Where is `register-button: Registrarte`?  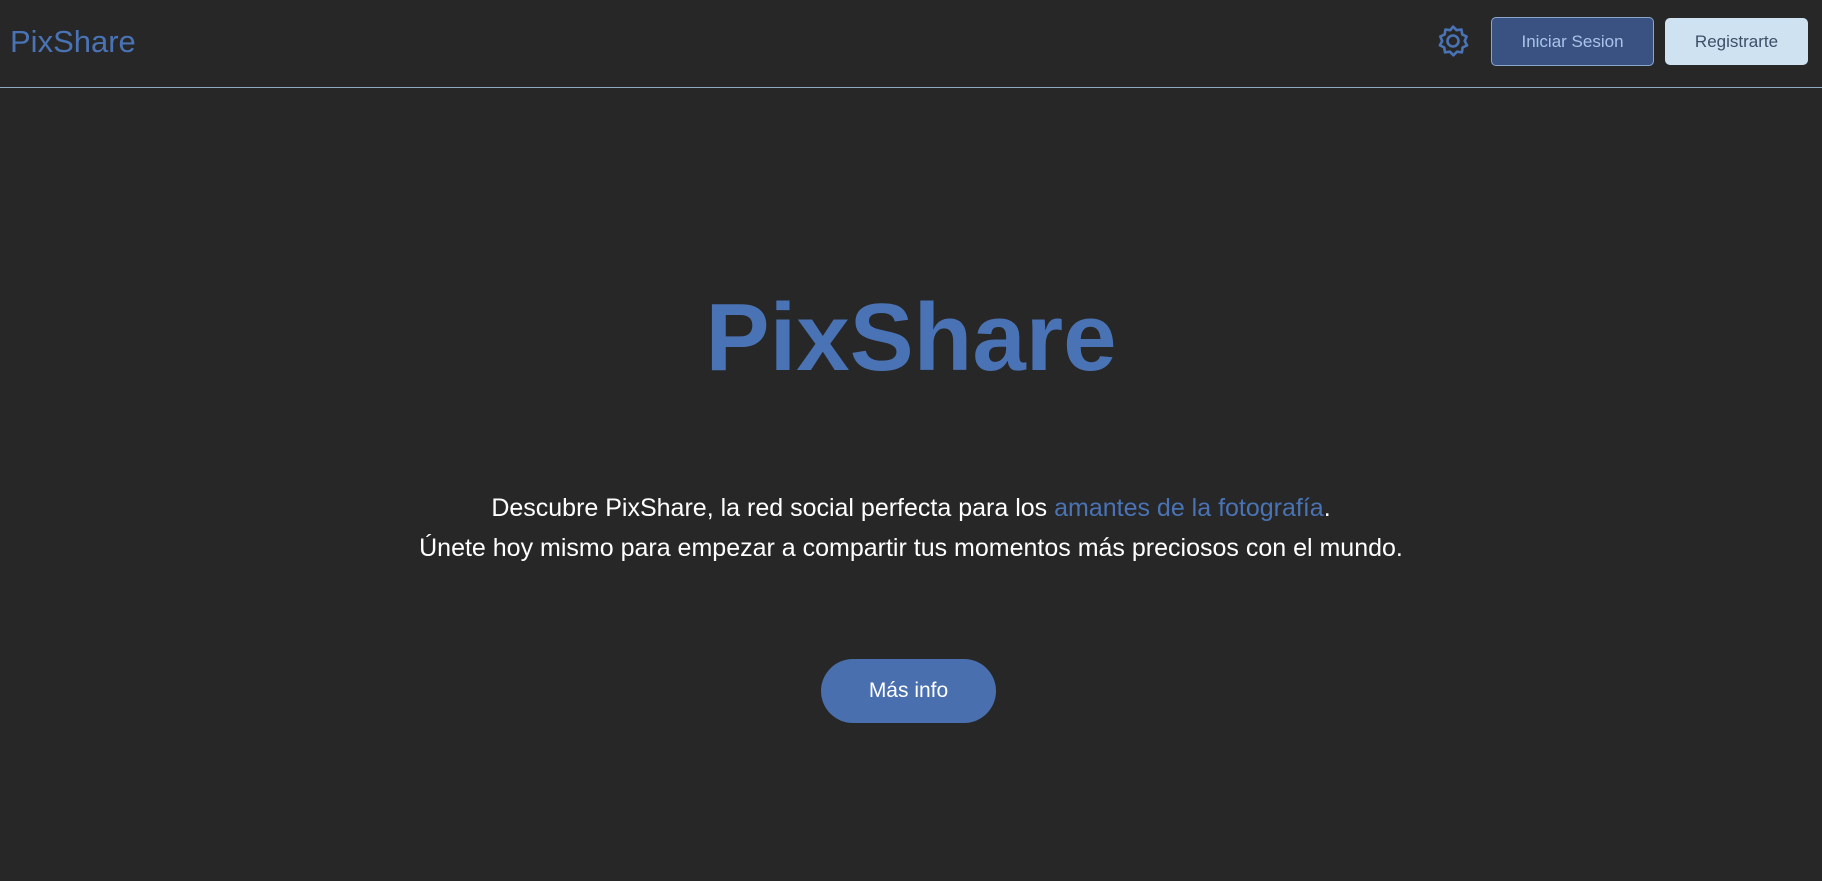
register-button: Registrarte is located at coordinates (1736, 41).